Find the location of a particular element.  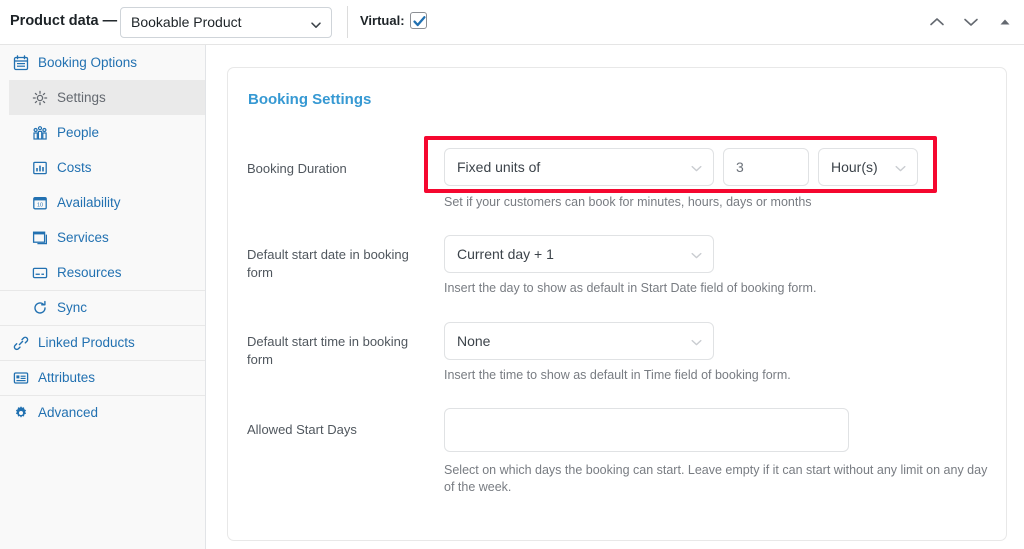

sidebar-item-label: Advanced is located at coordinates (68, 413).